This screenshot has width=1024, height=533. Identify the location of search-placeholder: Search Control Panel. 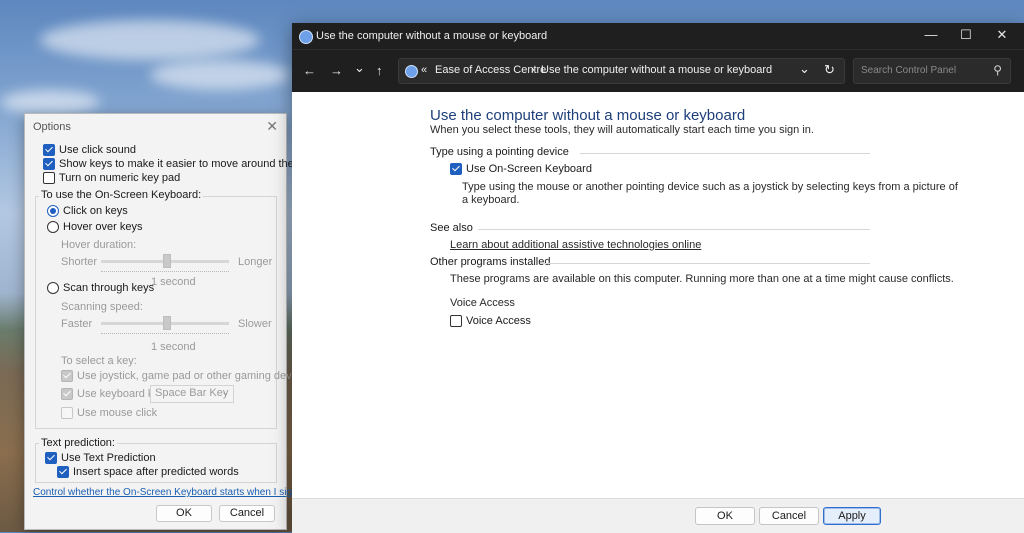
(909, 70).